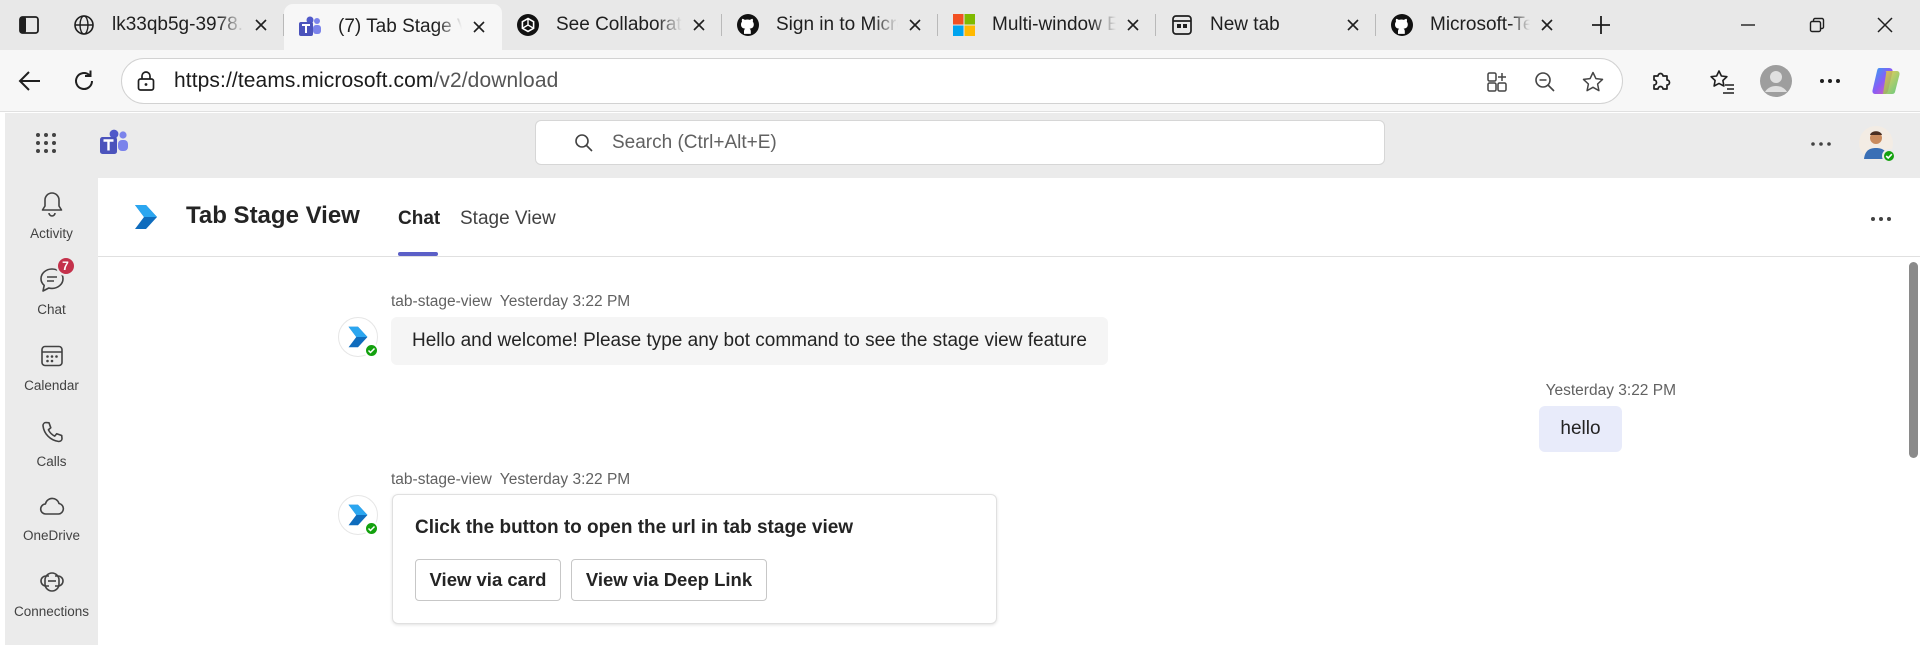 The width and height of the screenshot is (1920, 645). I want to click on connections-icon, so click(52, 582).